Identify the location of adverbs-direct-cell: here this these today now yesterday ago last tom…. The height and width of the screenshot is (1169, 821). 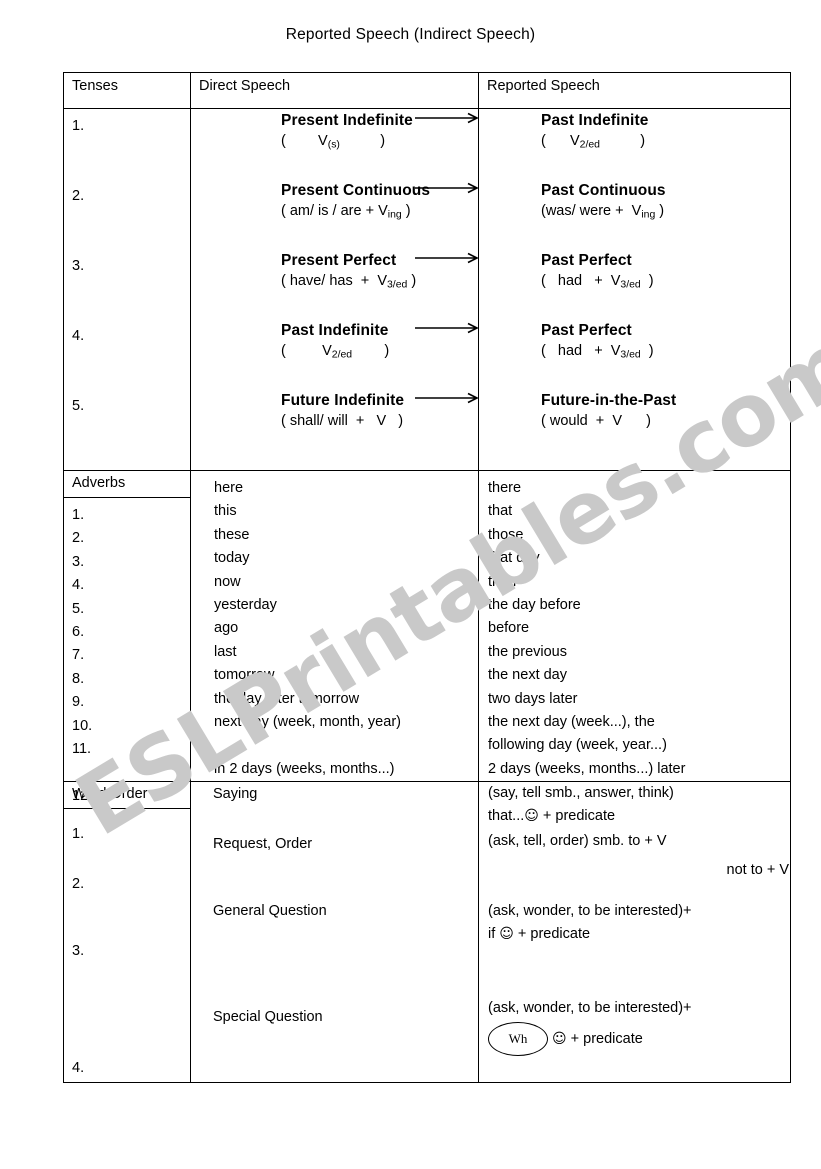
(334, 626).